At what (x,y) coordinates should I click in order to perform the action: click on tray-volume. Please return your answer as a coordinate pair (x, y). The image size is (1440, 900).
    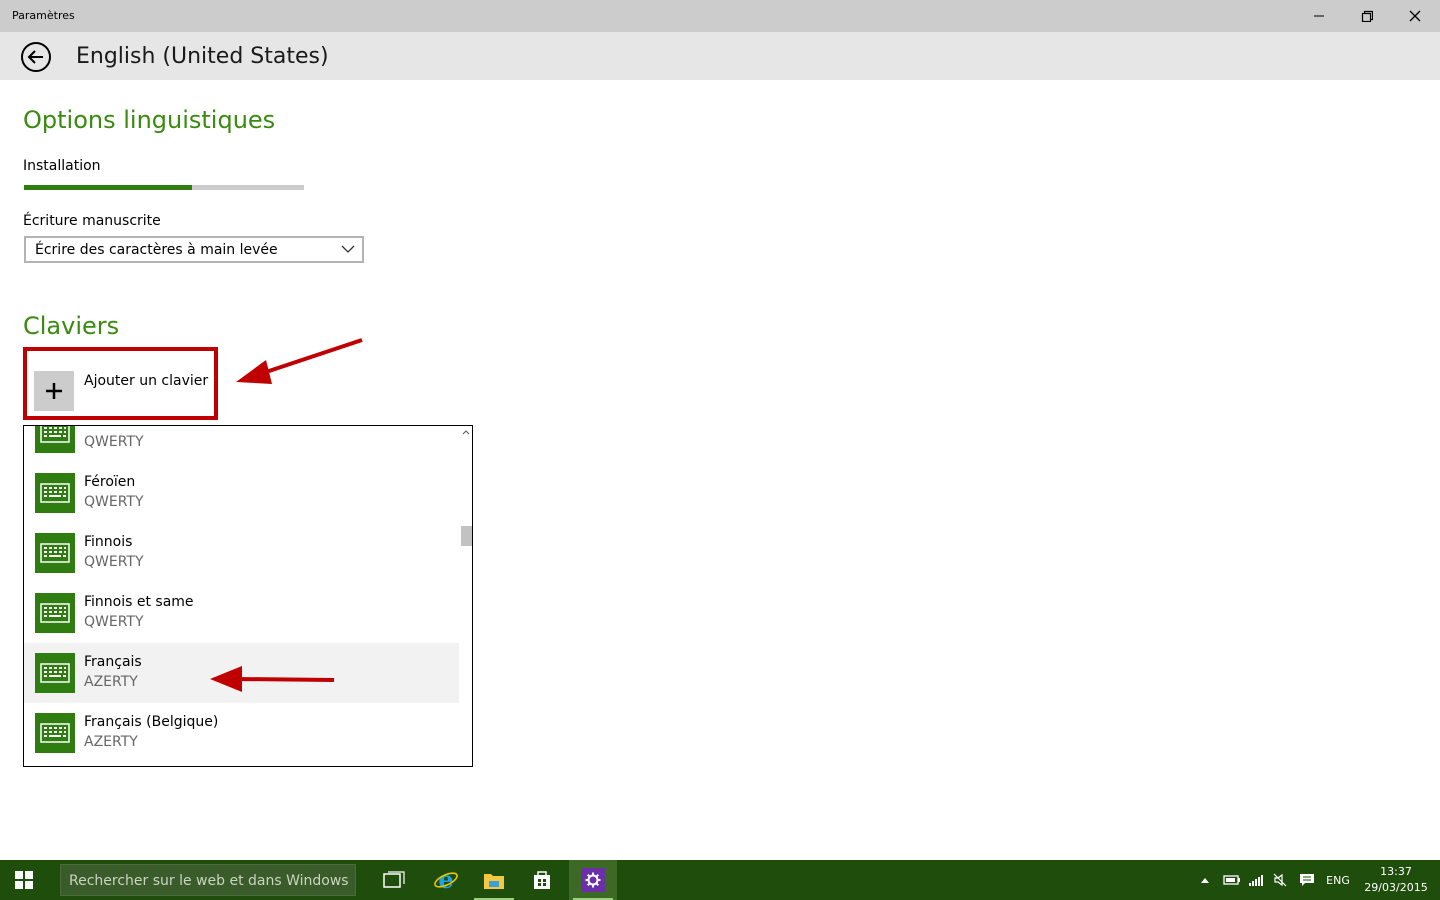
    Looking at the image, I should click on (1280, 880).